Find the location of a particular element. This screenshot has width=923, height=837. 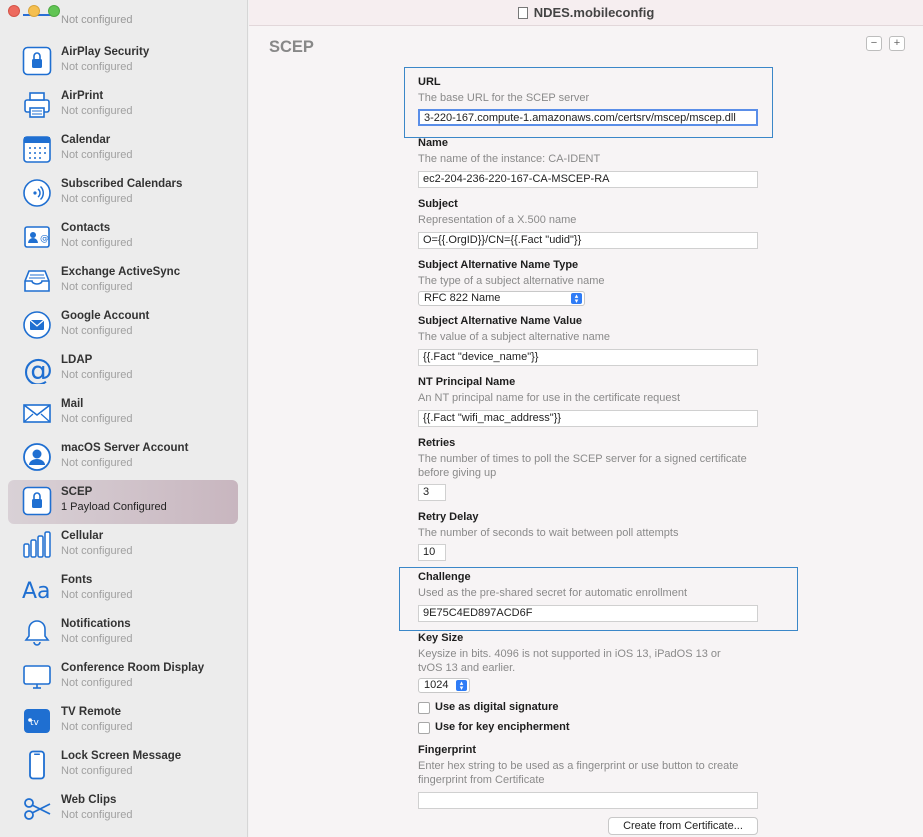

sidebar-item-macos-server-account: macOS Server Account Not configured is located at coordinates (123, 458).